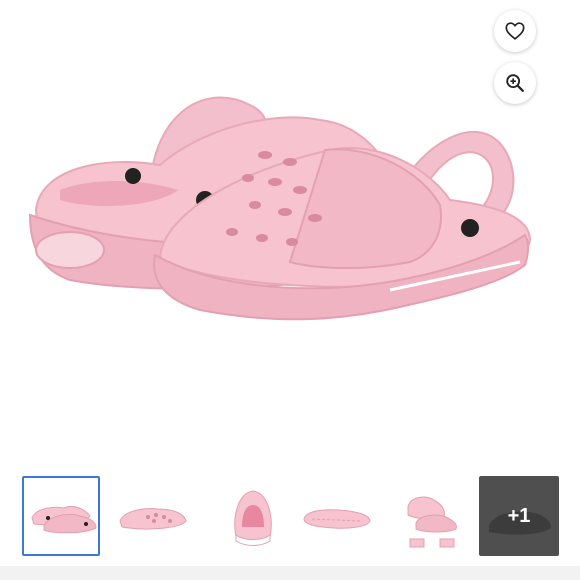 This screenshot has width=580, height=580. What do you see at coordinates (432, 522) in the screenshot?
I see `clogs-size-views-thumbnail` at bounding box center [432, 522].